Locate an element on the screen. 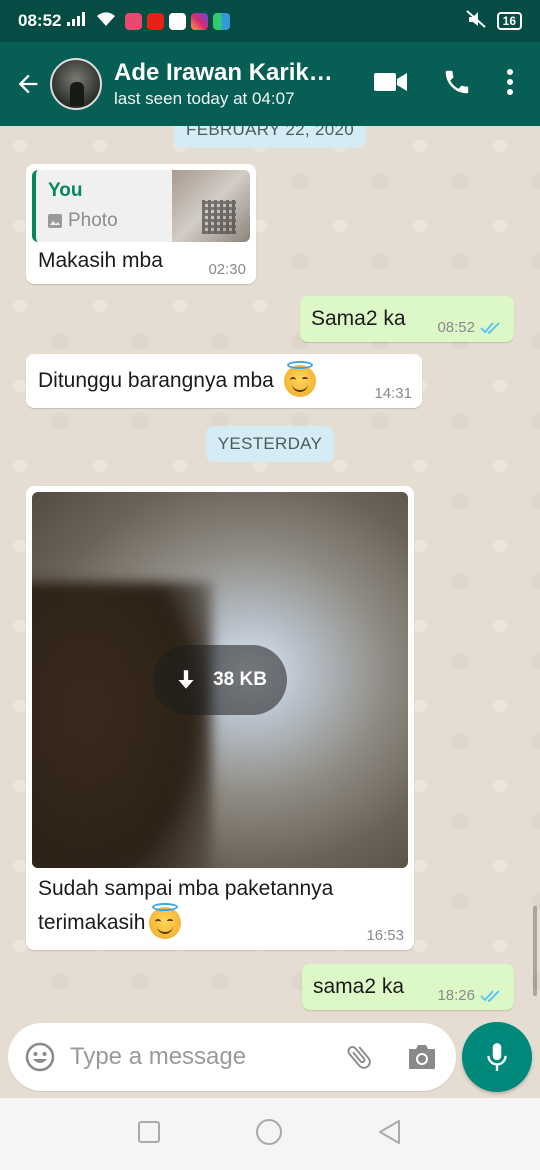  more-options-button is located at coordinates (510, 84).